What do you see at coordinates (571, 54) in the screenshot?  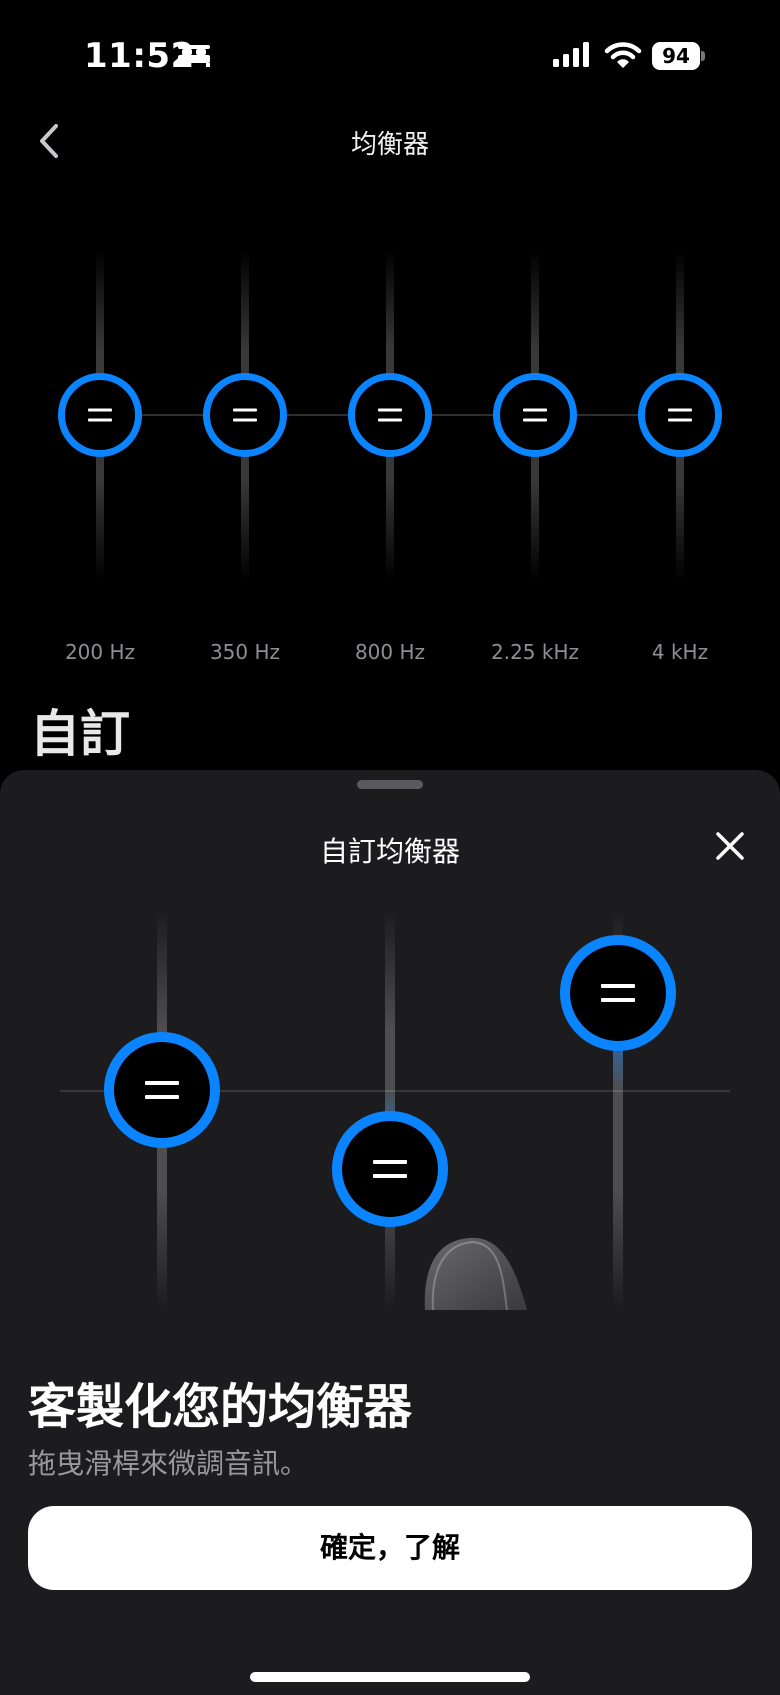 I see `cellular-signal-icon` at bounding box center [571, 54].